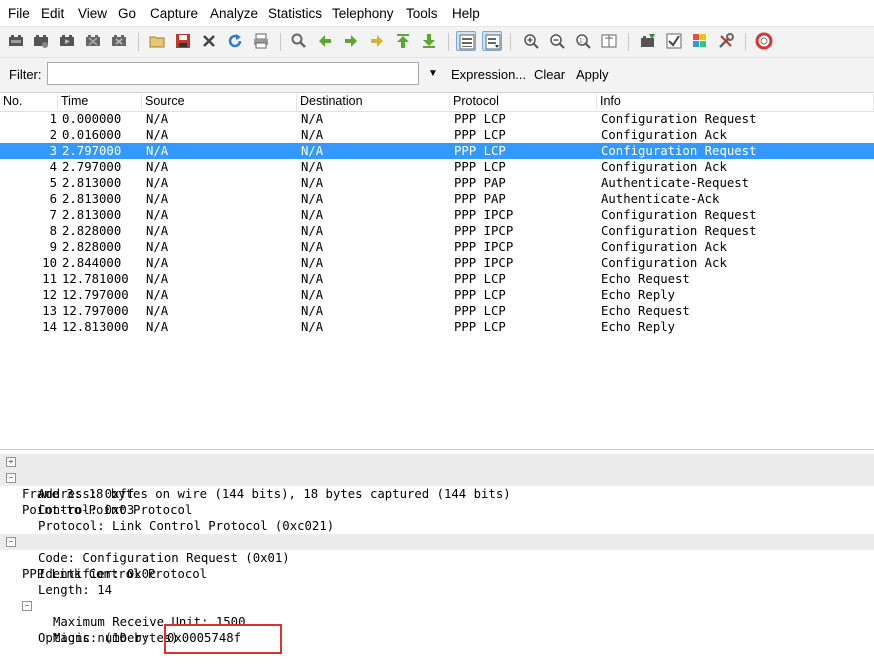 The image size is (874, 667). What do you see at coordinates (583, 41) in the screenshot?
I see `normal-size-icon: 1:1` at bounding box center [583, 41].